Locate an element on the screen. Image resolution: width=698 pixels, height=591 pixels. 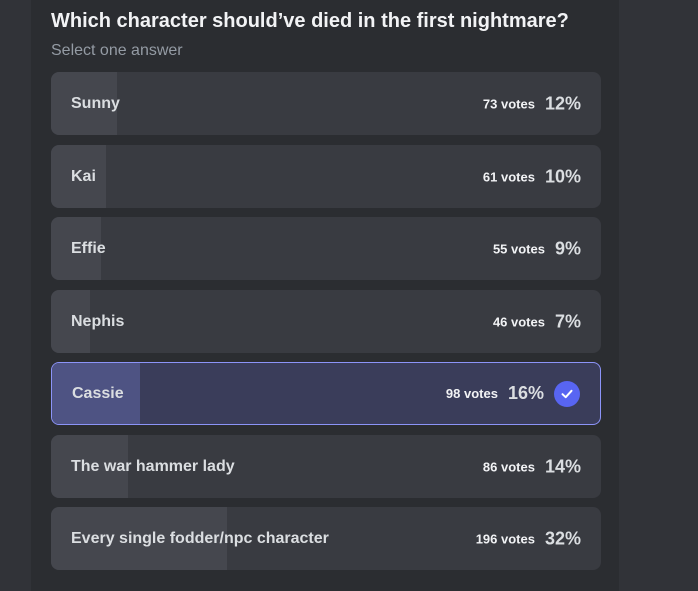
option-results: 46 votes 7% is located at coordinates (537, 321).